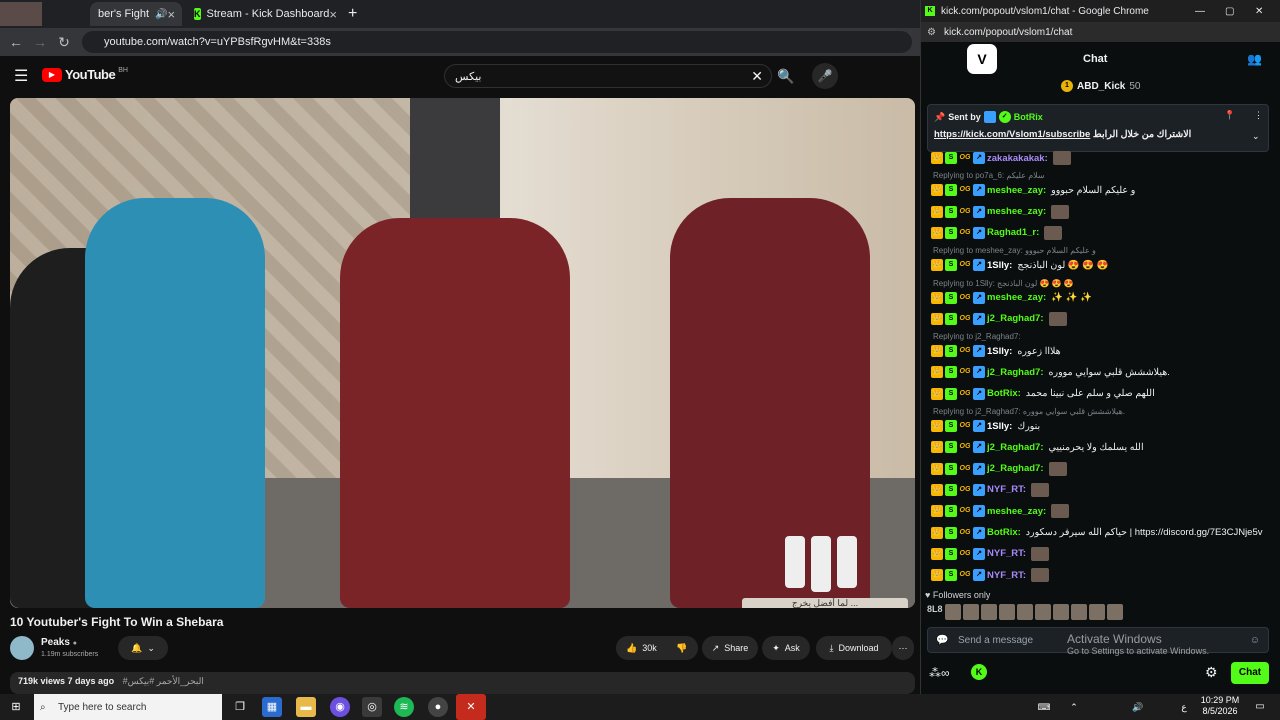  I want to click on channel-logo: V, so click(982, 59).